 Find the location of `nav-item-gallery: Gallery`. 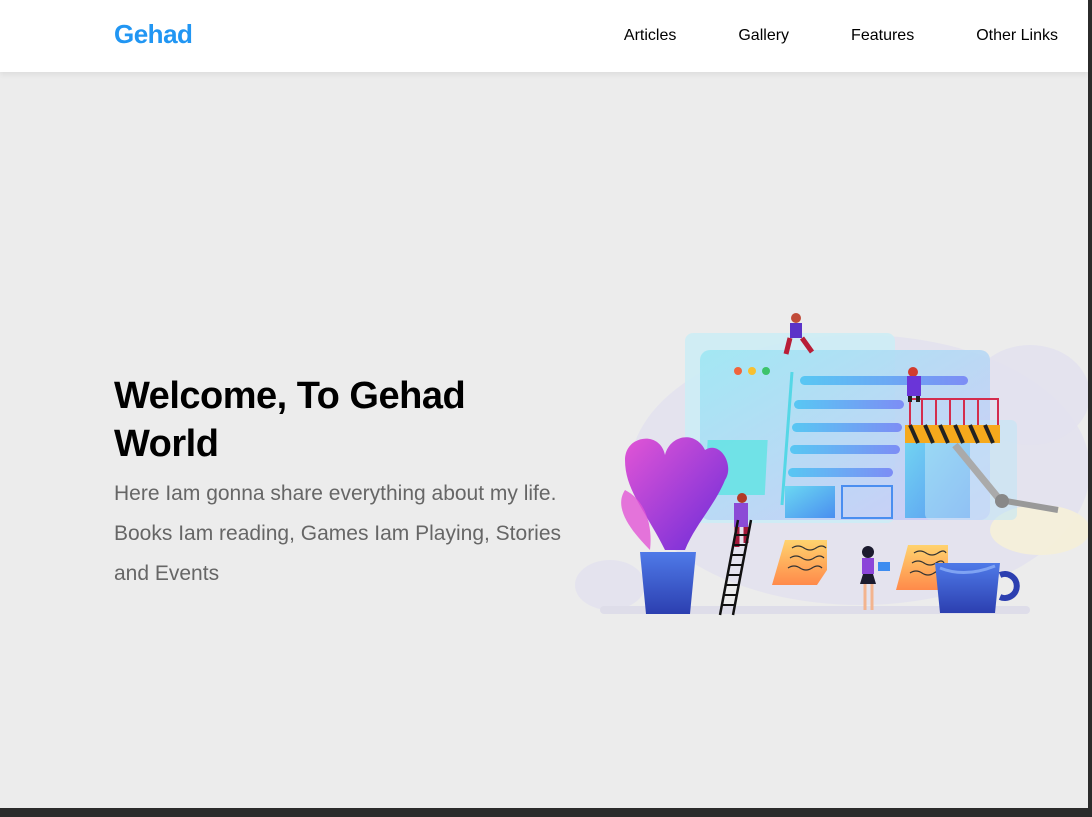

nav-item-gallery: Gallery is located at coordinates (732, 36).